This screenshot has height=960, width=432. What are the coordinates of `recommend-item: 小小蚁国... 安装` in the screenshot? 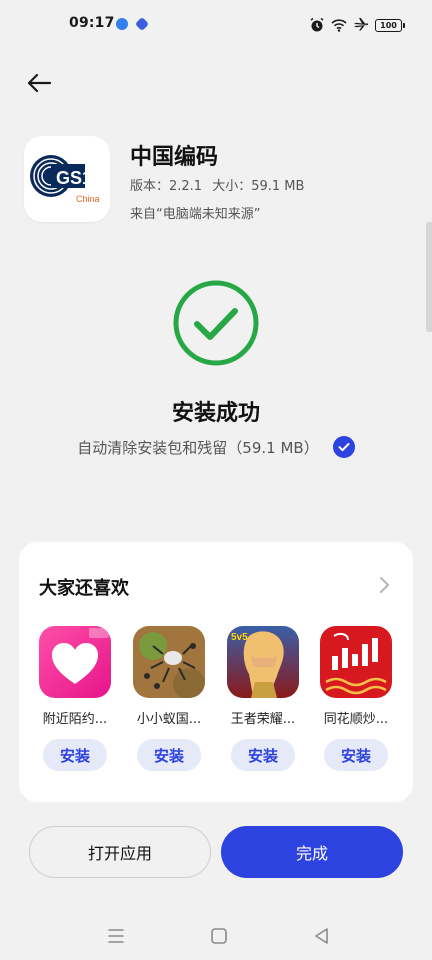 It's located at (169, 698).